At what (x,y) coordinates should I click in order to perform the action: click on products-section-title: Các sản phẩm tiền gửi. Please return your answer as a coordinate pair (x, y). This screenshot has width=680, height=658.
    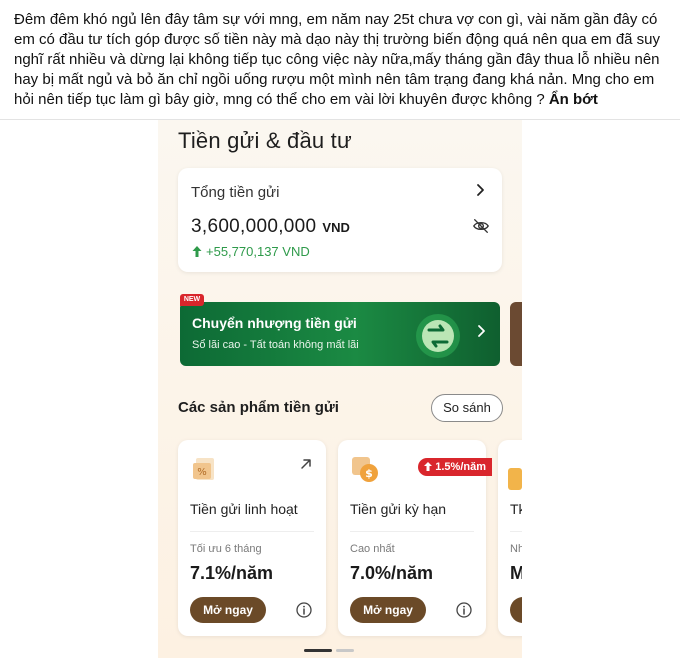
    Looking at the image, I should click on (258, 407).